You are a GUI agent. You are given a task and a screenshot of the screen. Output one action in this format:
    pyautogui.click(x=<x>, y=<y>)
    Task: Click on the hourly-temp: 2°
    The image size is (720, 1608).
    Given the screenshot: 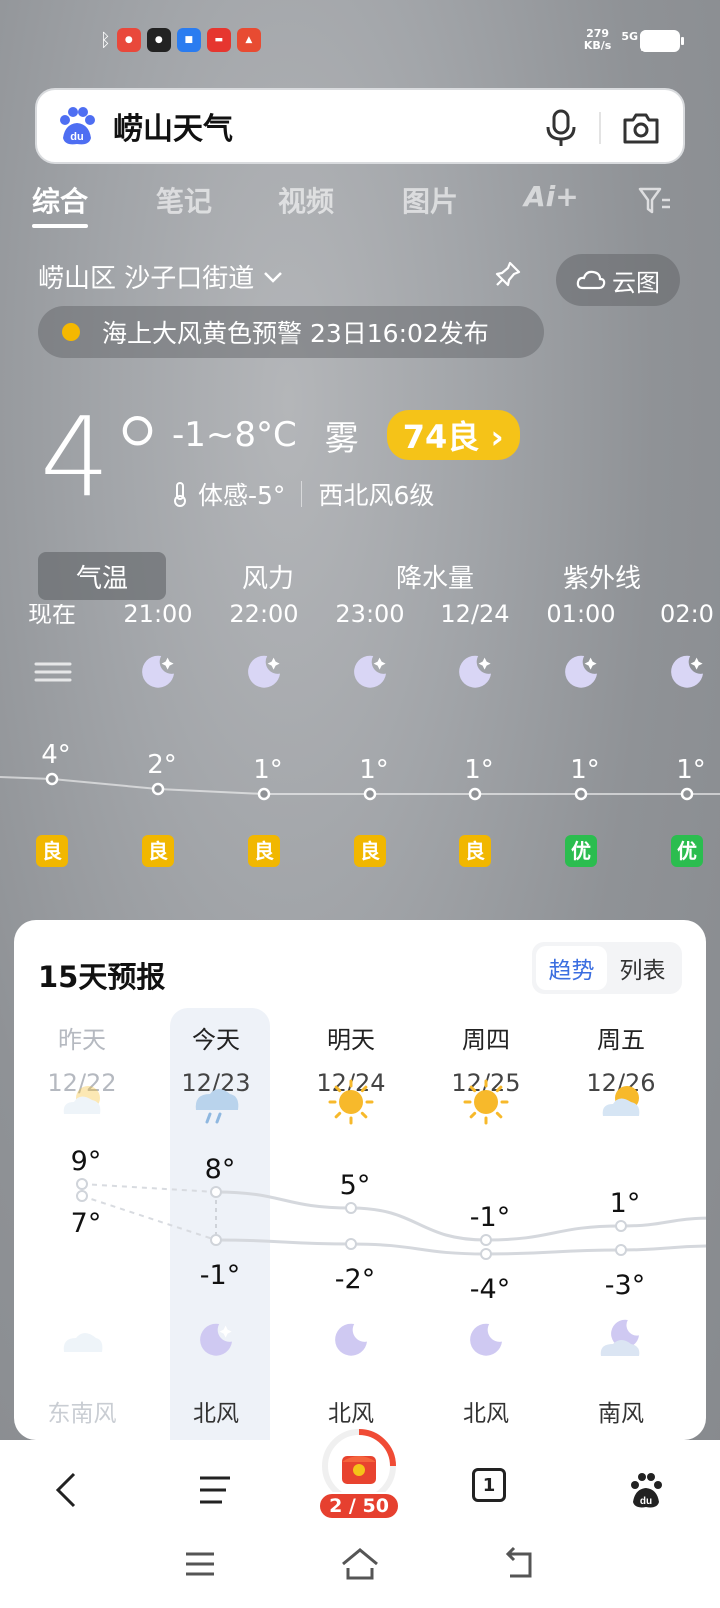 What is the action you would take?
    pyautogui.click(x=162, y=765)
    